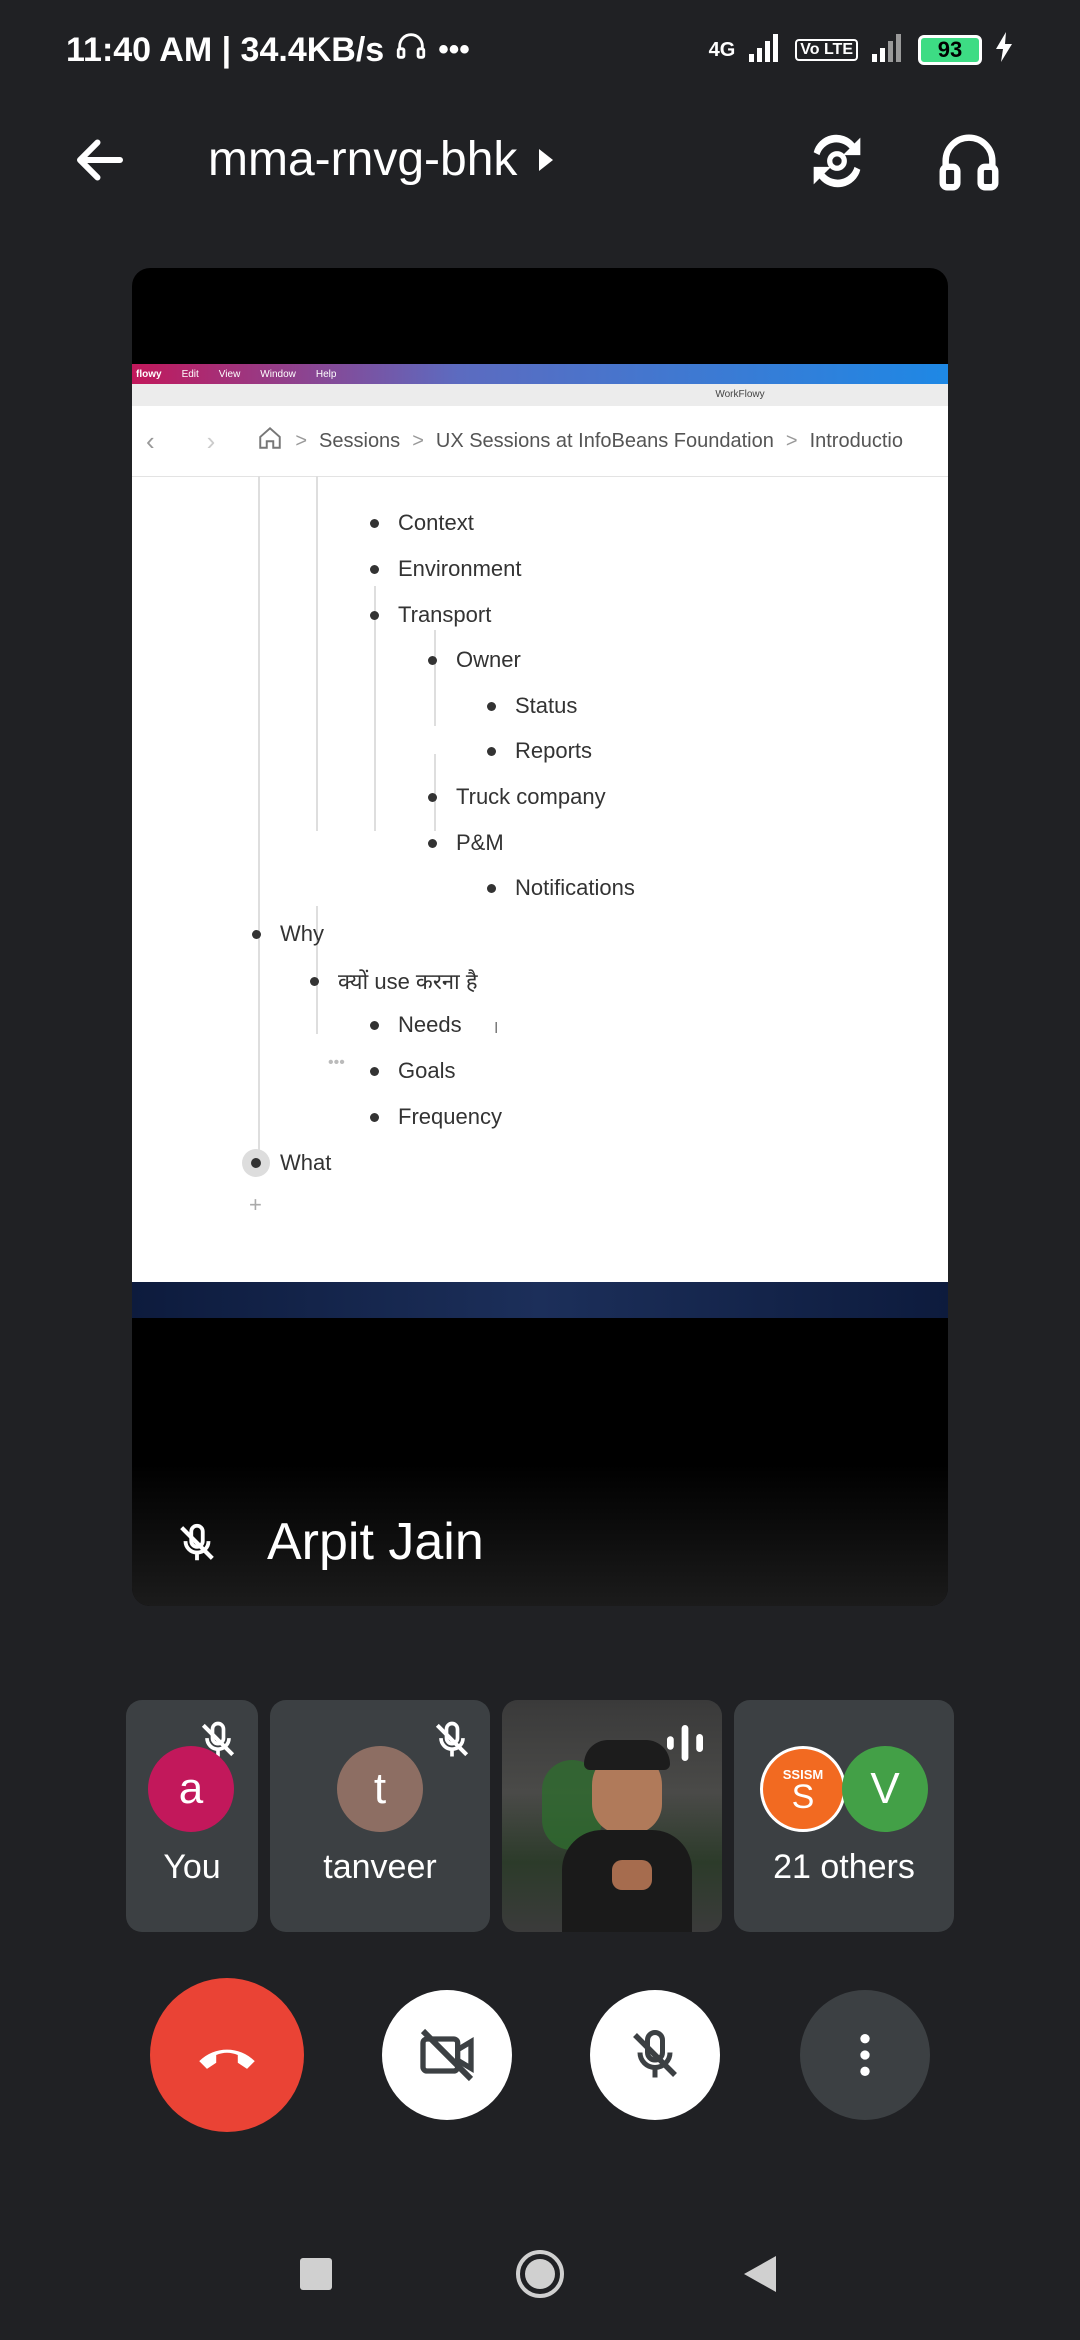  Describe the element at coordinates (225, 49) in the screenshot. I see `status-time: 11:40 AM | 34.4KB/s` at that location.